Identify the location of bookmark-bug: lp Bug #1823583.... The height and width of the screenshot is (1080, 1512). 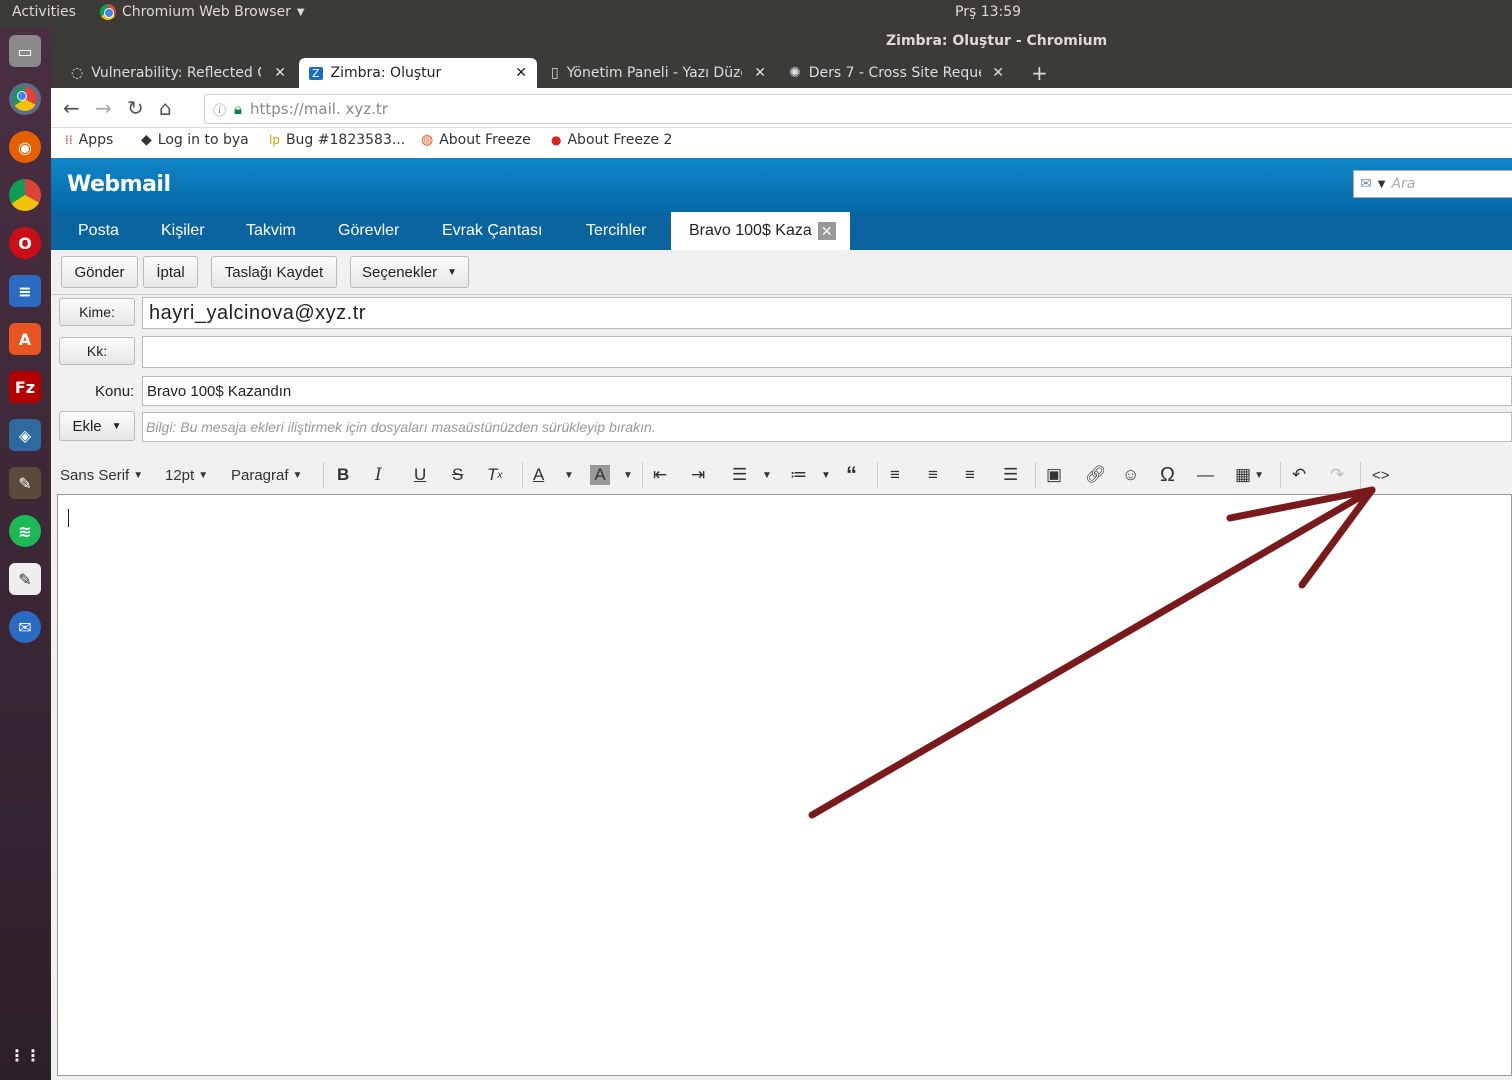
(337, 140).